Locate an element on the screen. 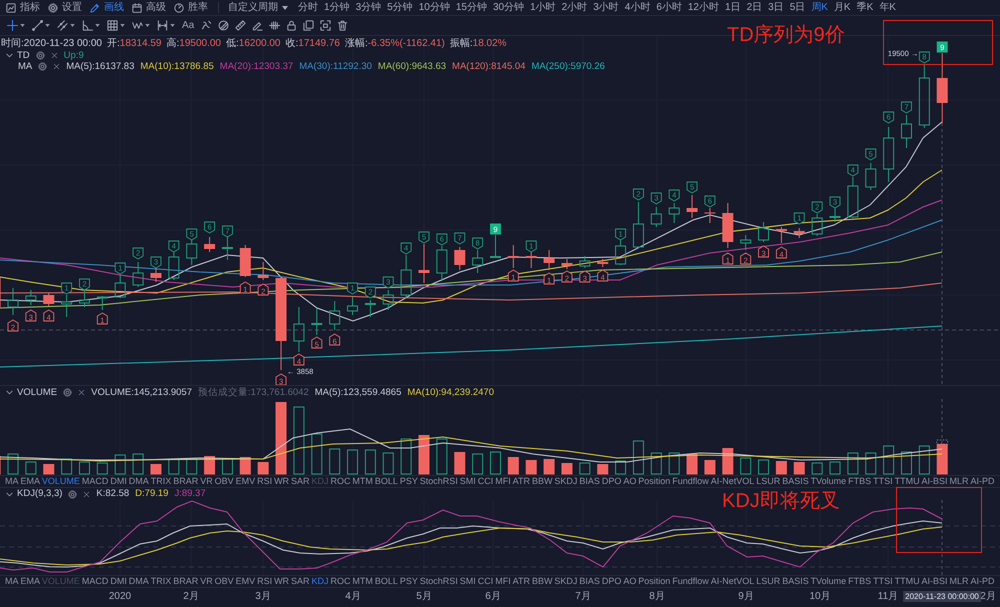 The height and width of the screenshot is (607, 1000). copy-icon is located at coordinates (308, 25).